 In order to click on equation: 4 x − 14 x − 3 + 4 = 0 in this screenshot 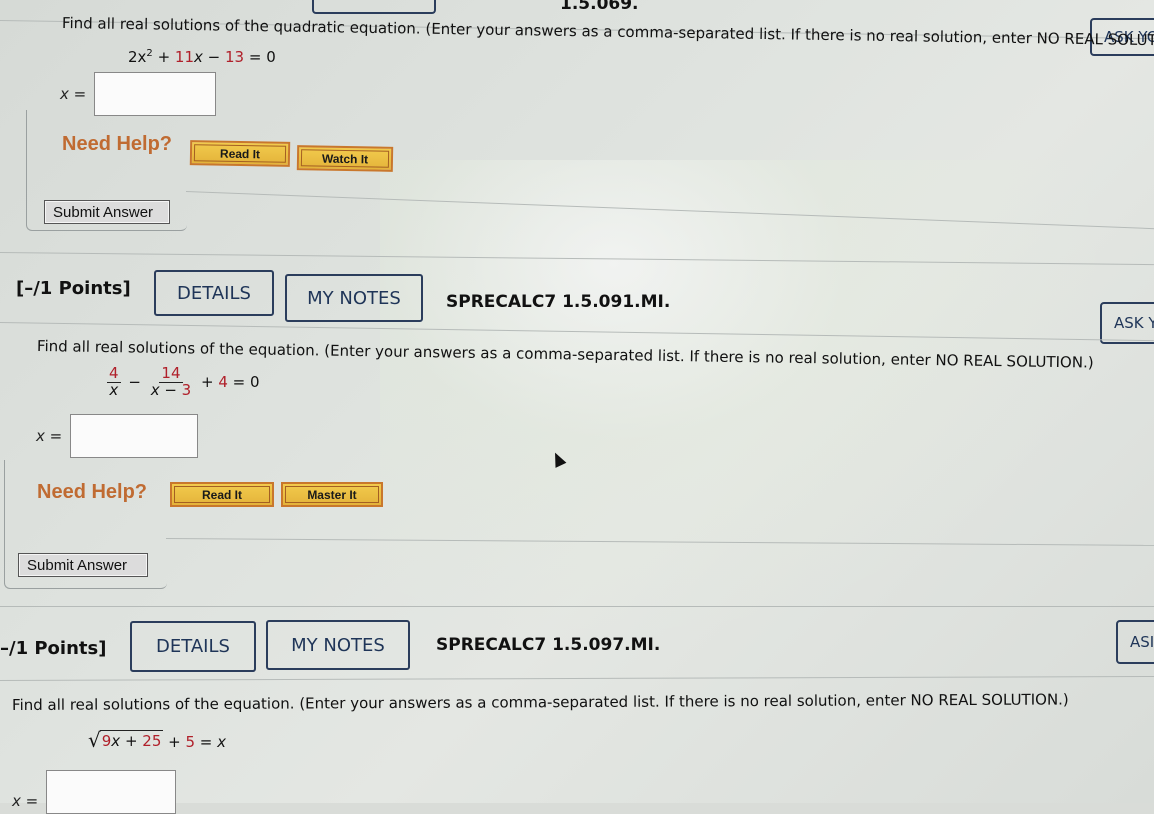, I will do `click(183, 381)`.